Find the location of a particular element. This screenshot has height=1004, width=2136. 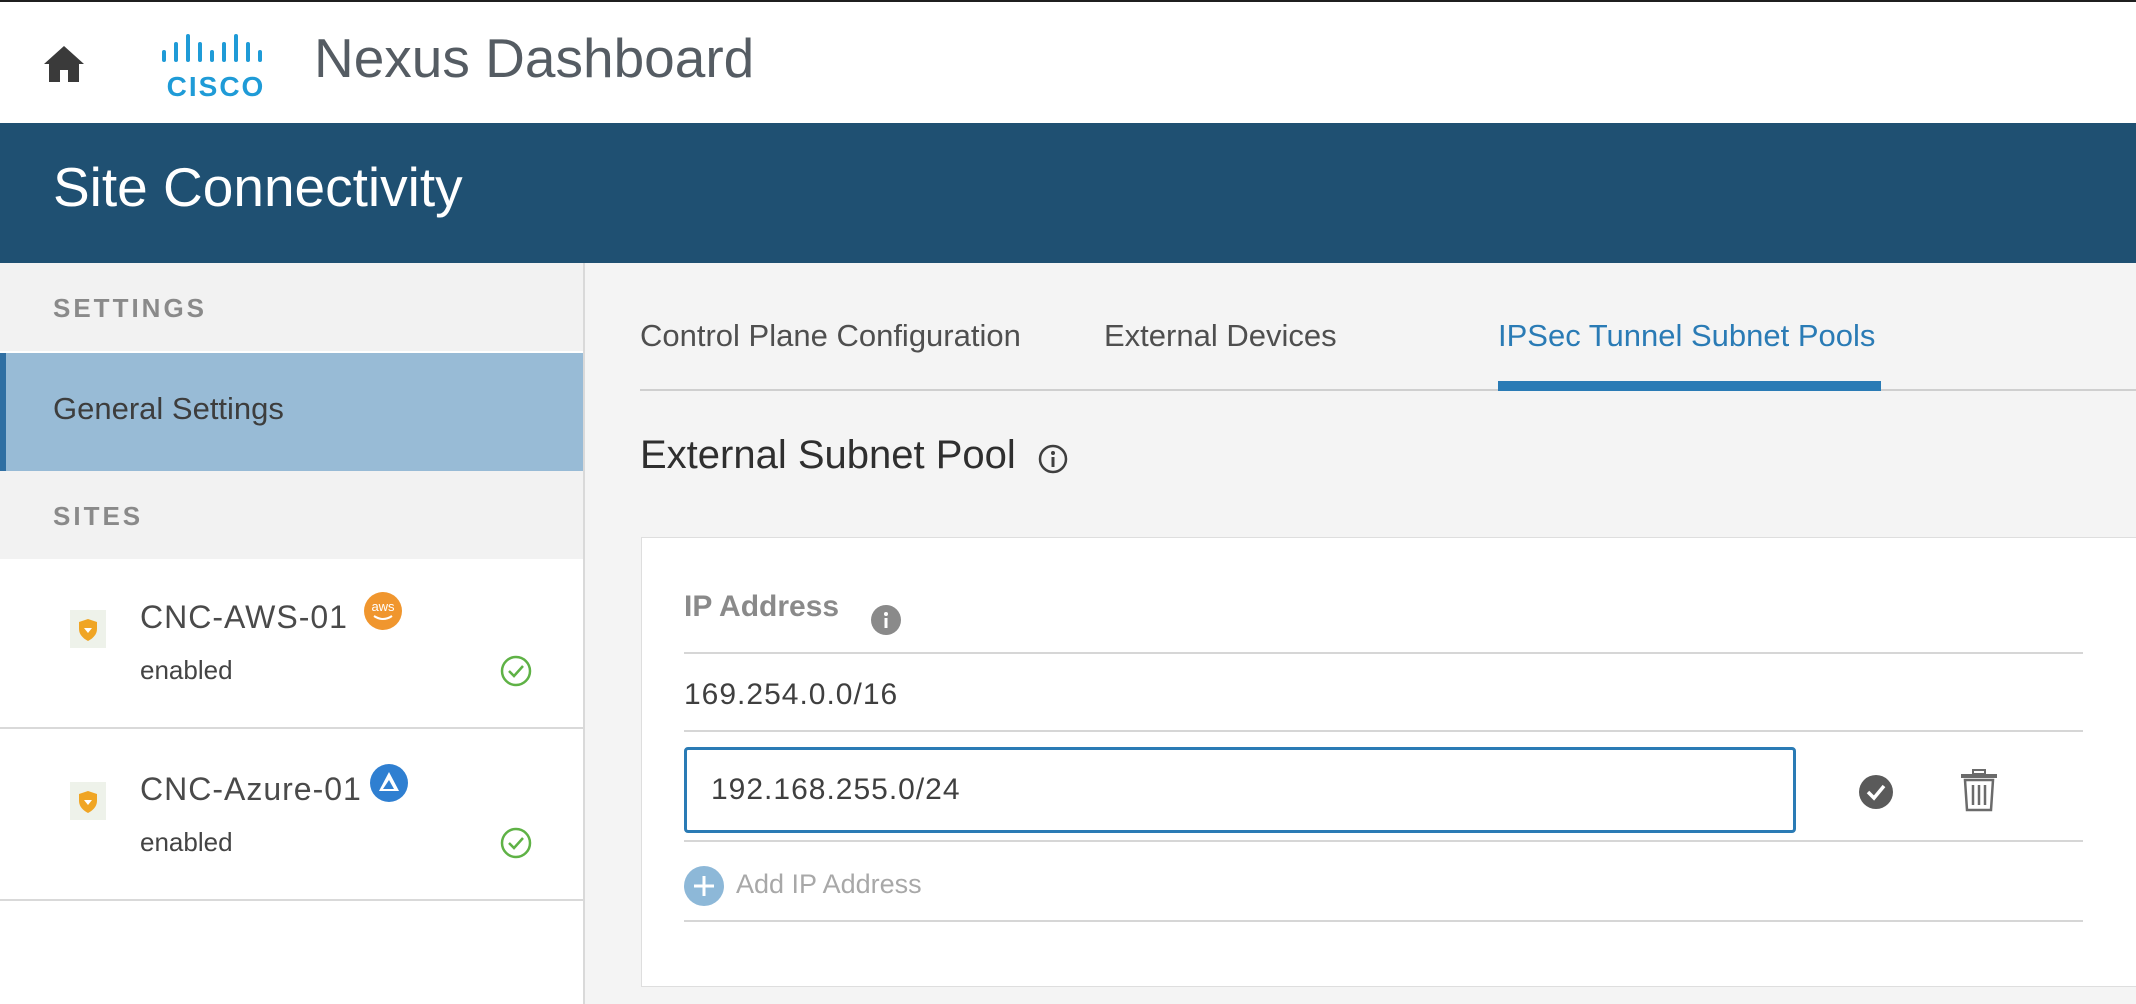

add-circle-icon is located at coordinates (704, 886).